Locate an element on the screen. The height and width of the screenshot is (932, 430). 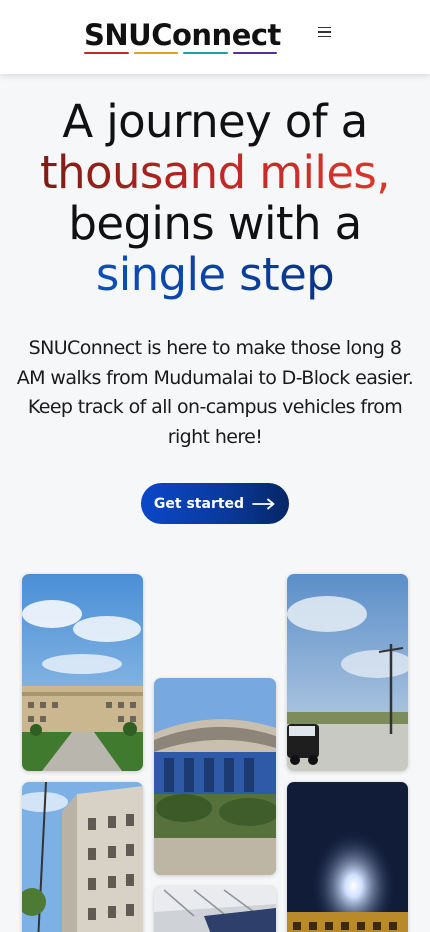
brand-logo: SNUConnect is located at coordinates (182, 35).